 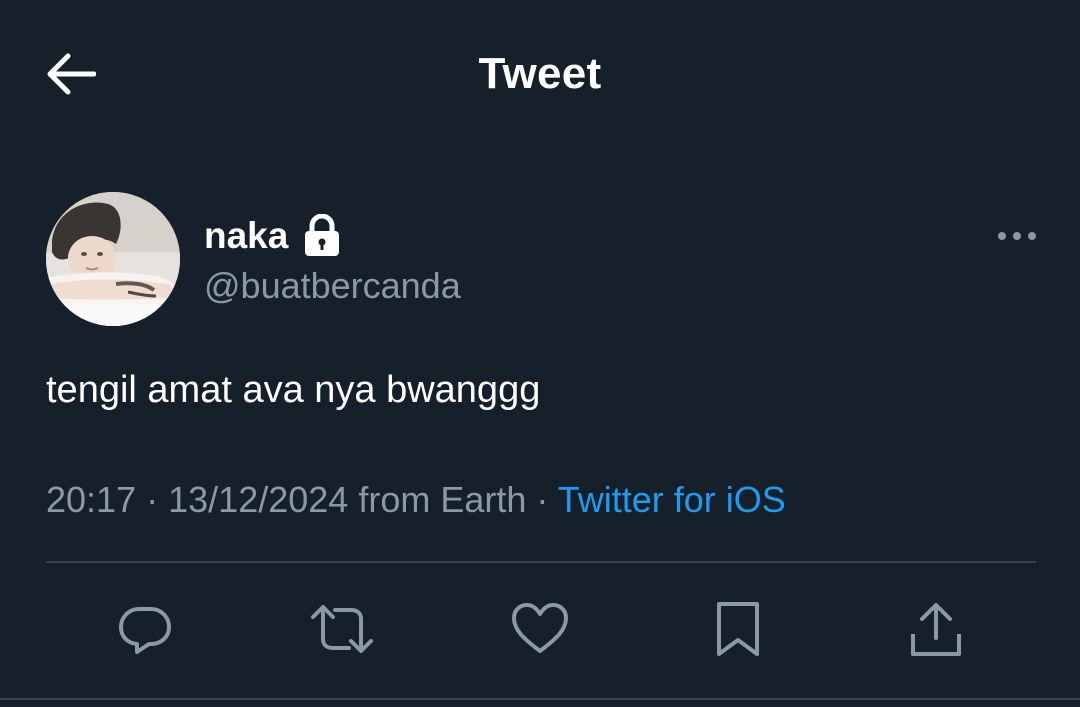 I want to click on reply-button, so click(x=145, y=629).